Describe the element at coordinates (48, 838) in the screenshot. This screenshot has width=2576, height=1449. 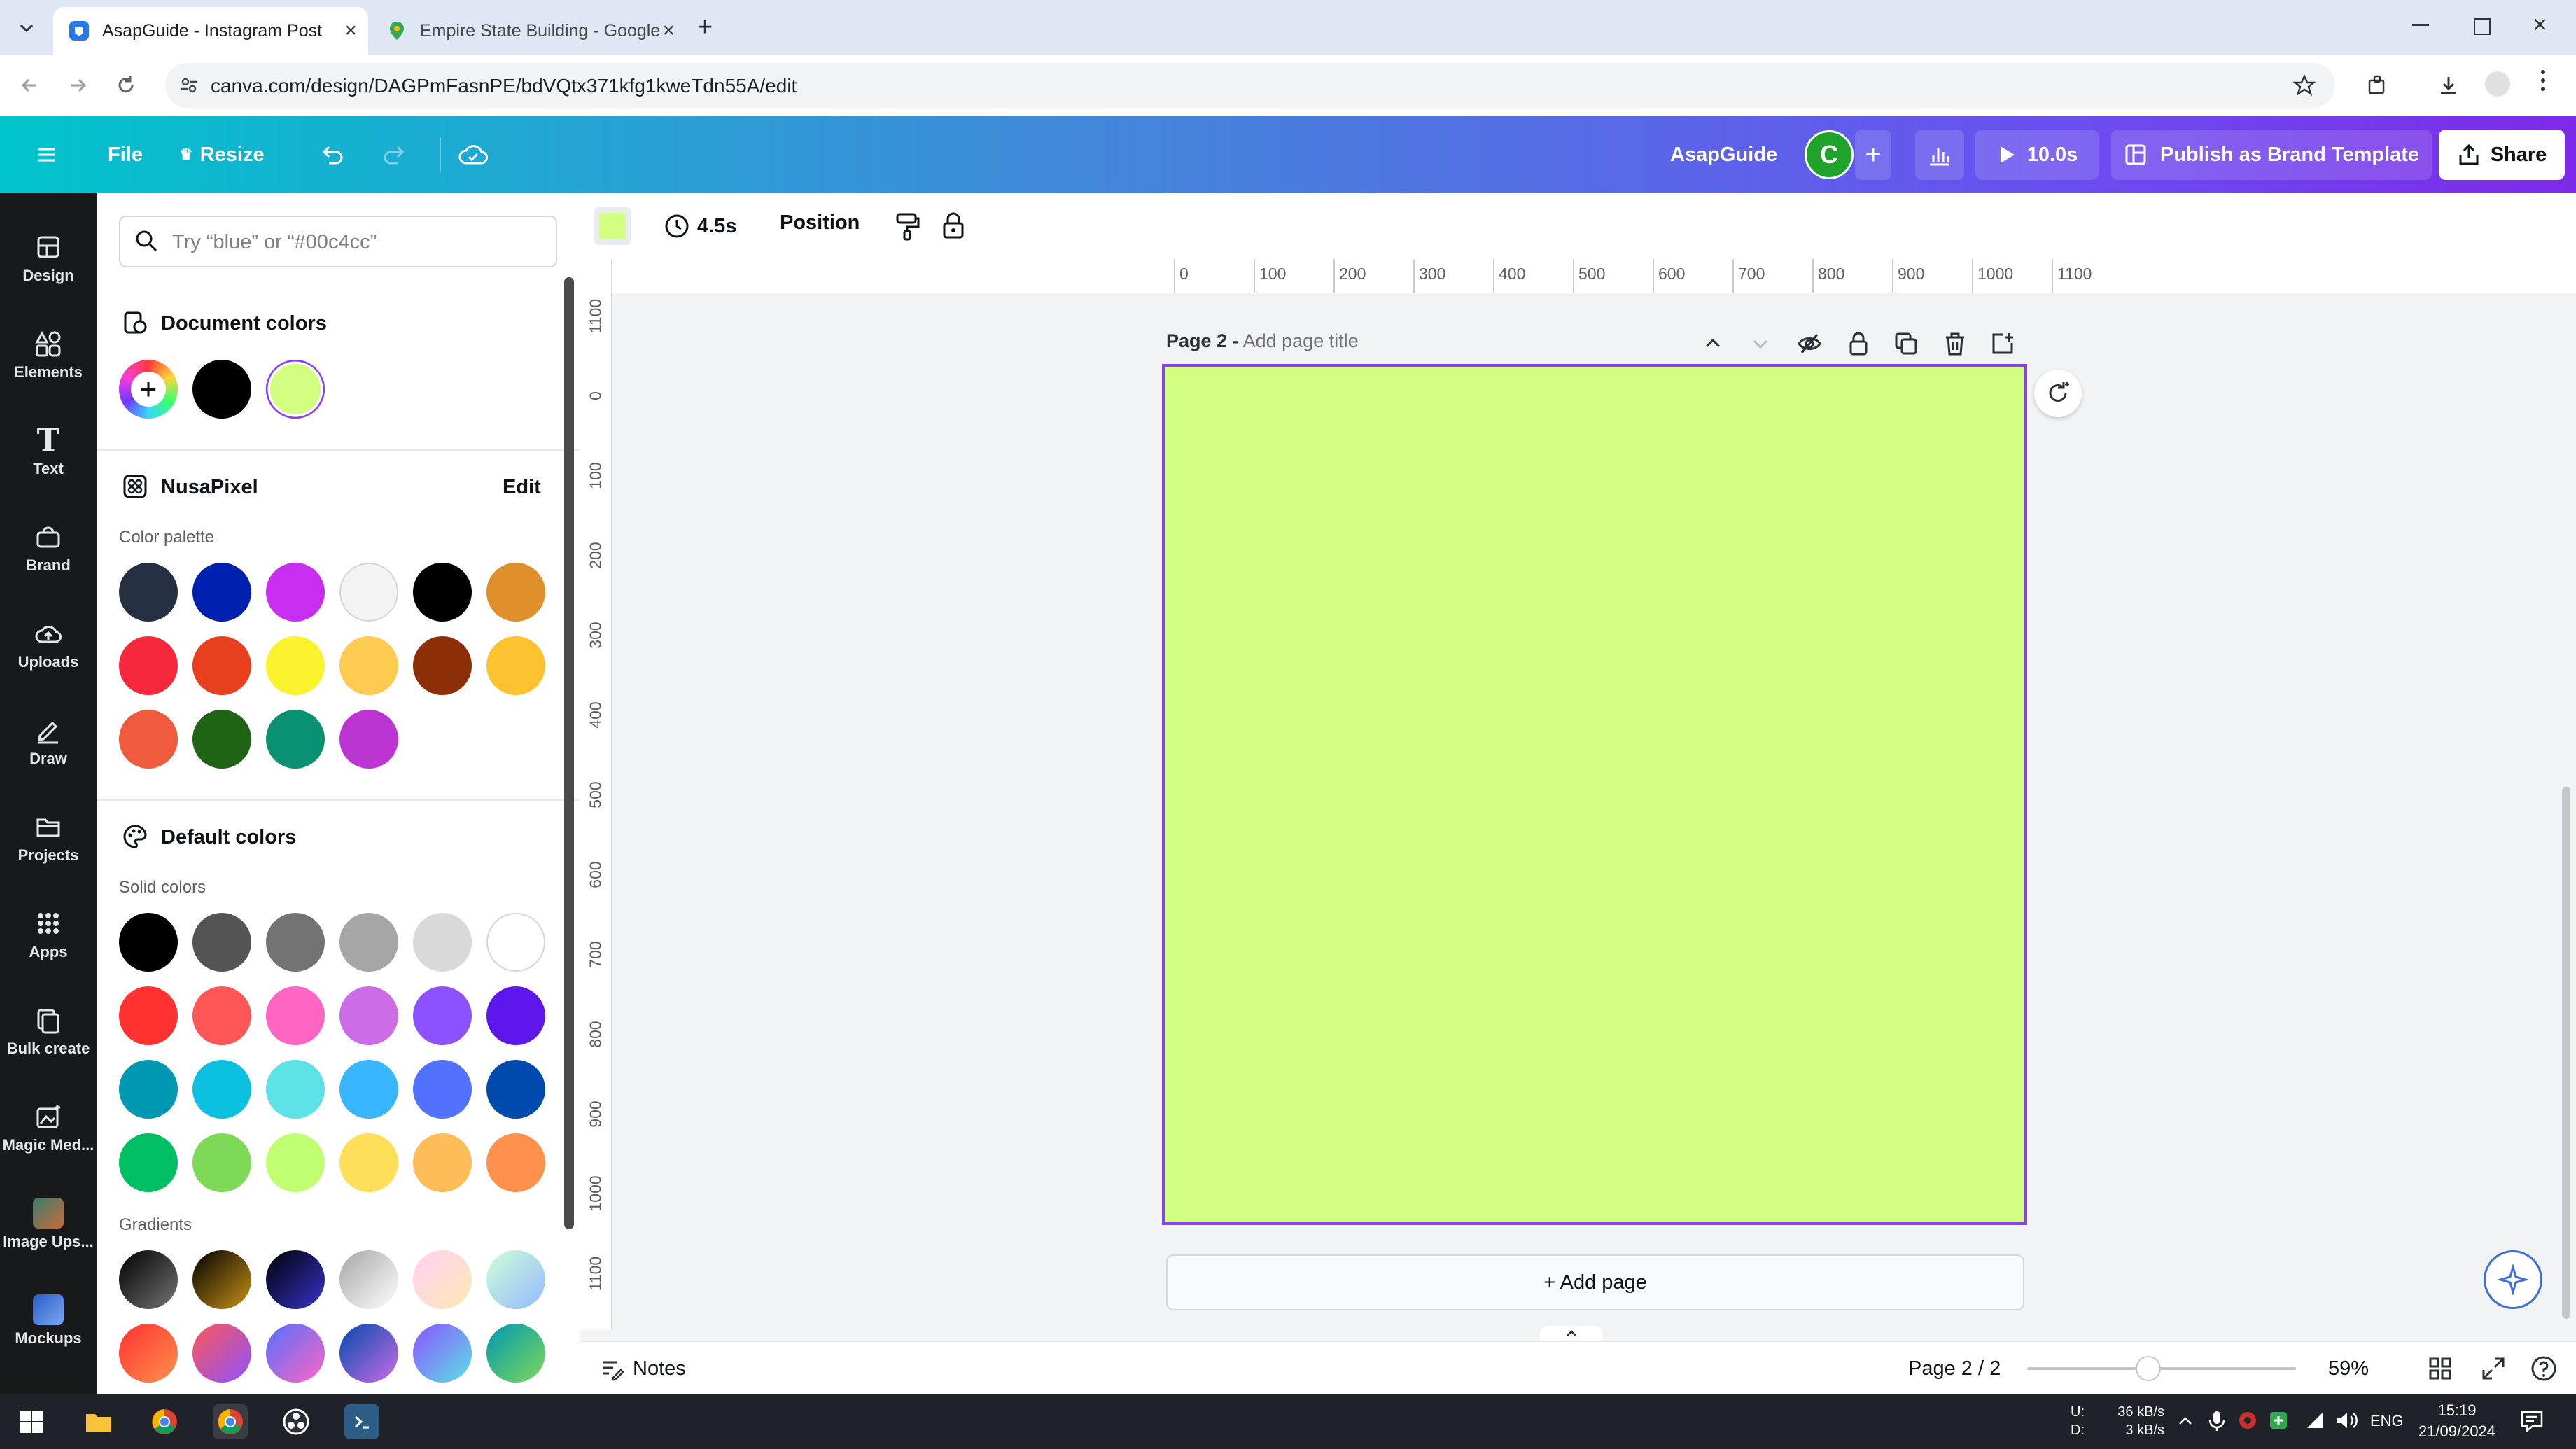
I see `rail-item-projects: Projects` at that location.